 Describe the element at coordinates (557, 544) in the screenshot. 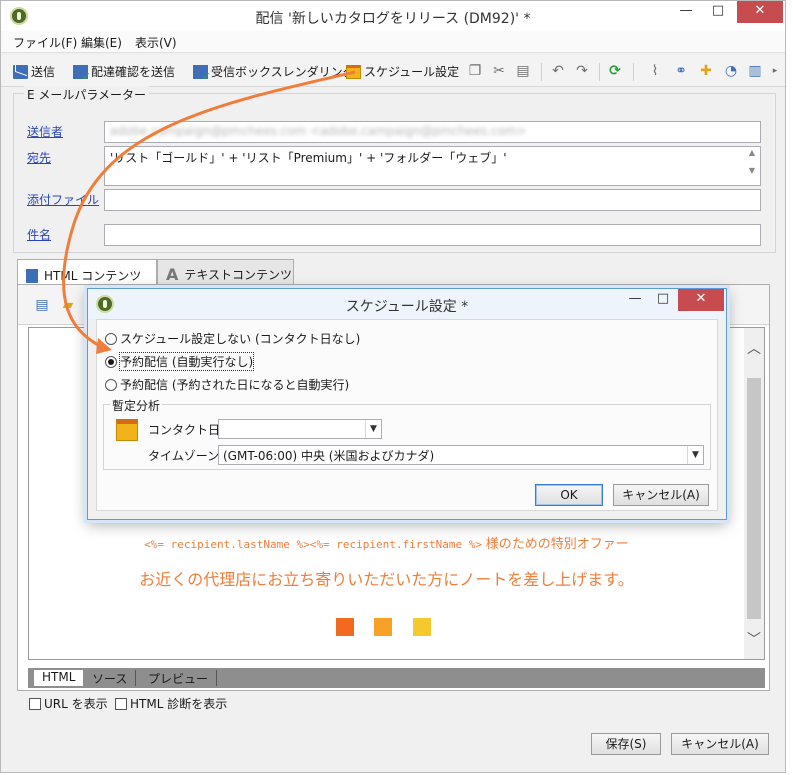

I see `template-suffix: 様のための特別オファー` at that location.